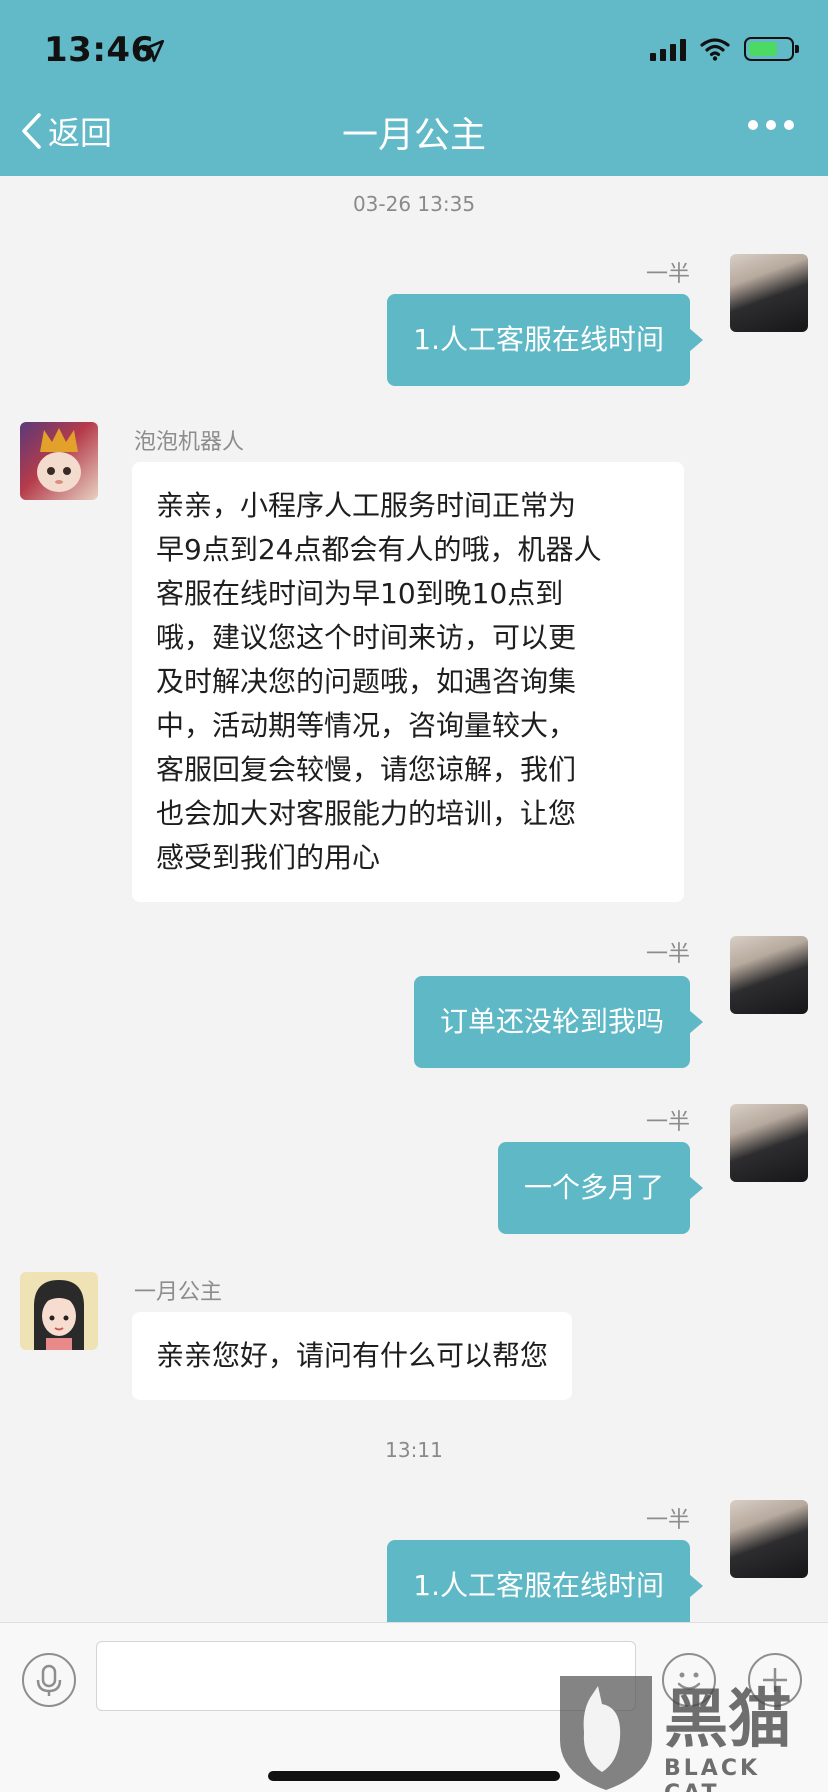  I want to click on home-indicator, so click(414, 1776).